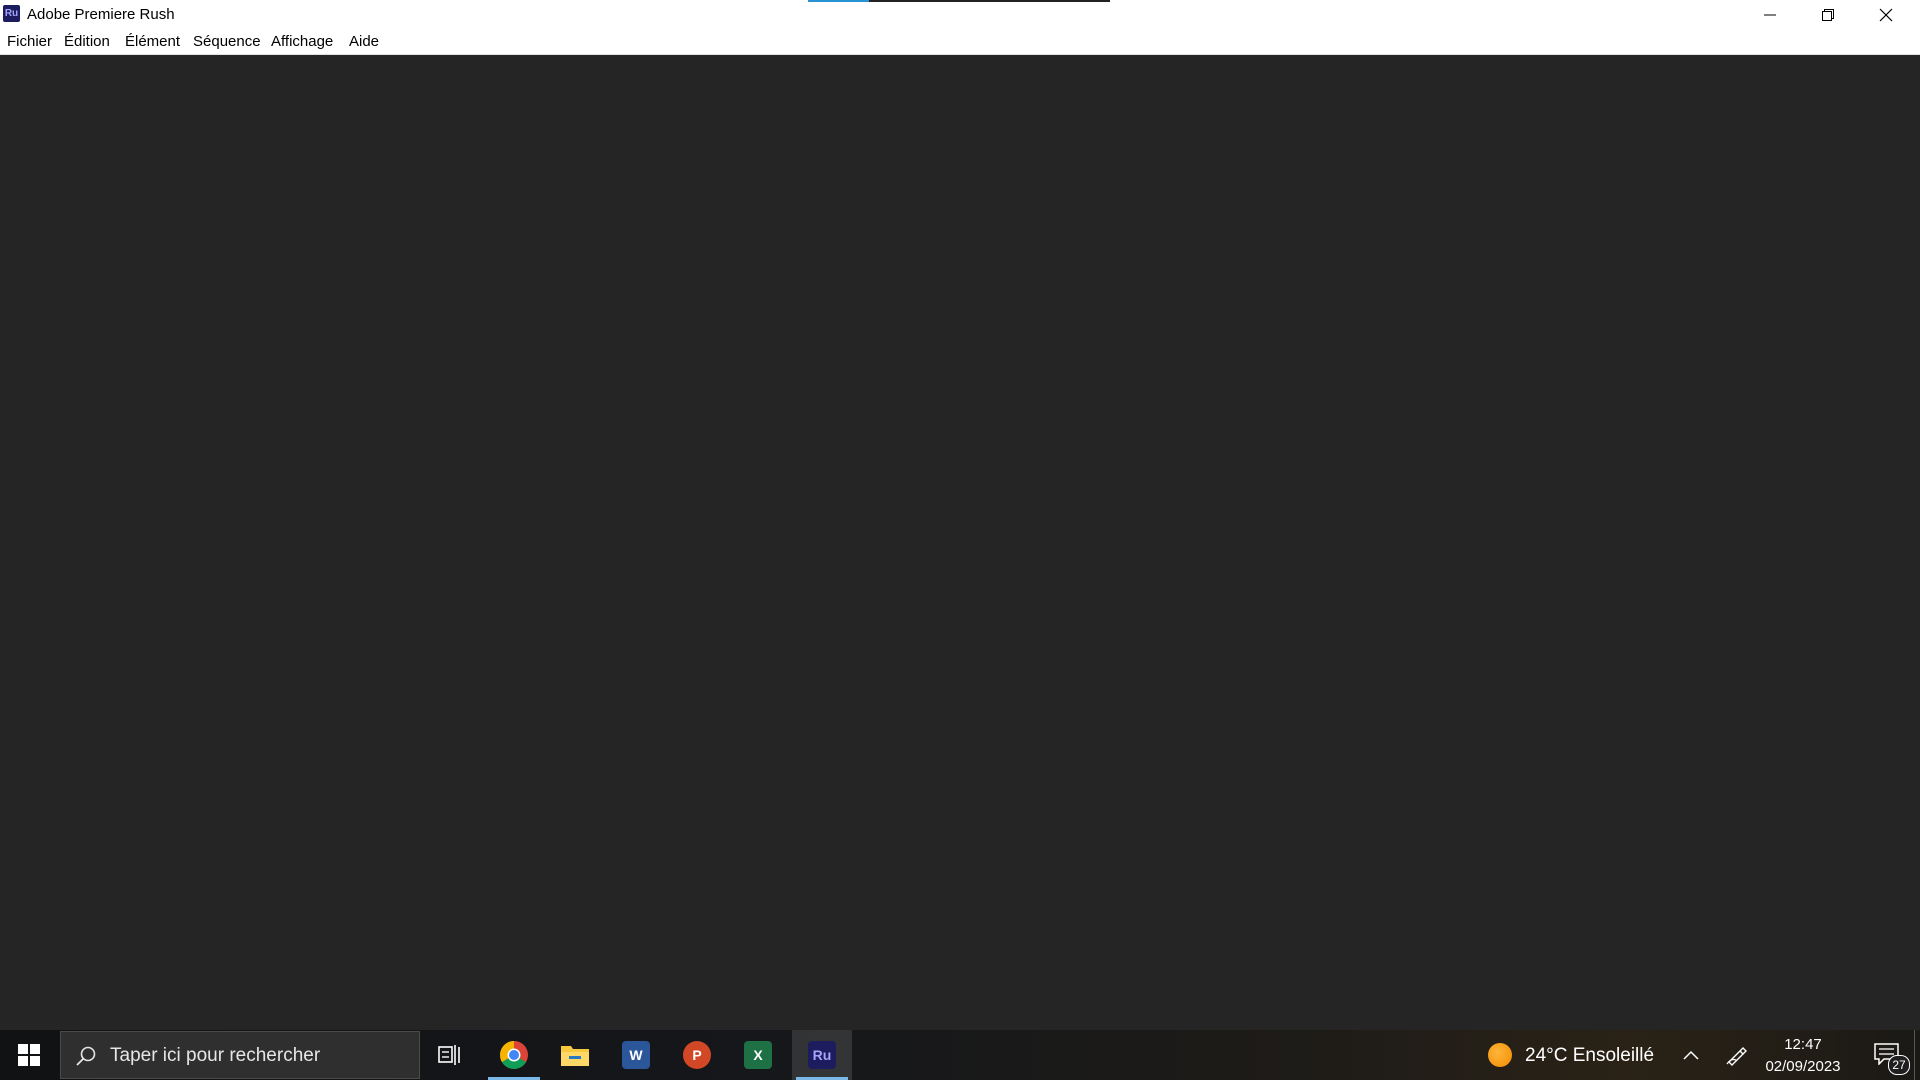 Image resolution: width=1920 pixels, height=1080 pixels. I want to click on menu-fichier: Fichier, so click(29, 41).